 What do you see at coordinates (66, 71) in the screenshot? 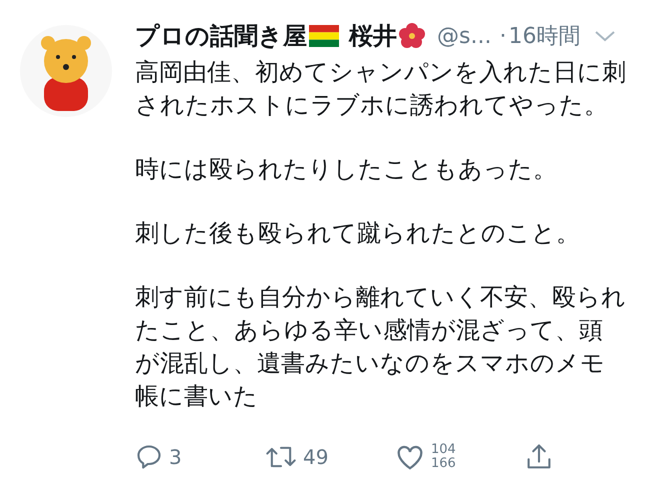
I see `bear-avatar-drawing` at bounding box center [66, 71].